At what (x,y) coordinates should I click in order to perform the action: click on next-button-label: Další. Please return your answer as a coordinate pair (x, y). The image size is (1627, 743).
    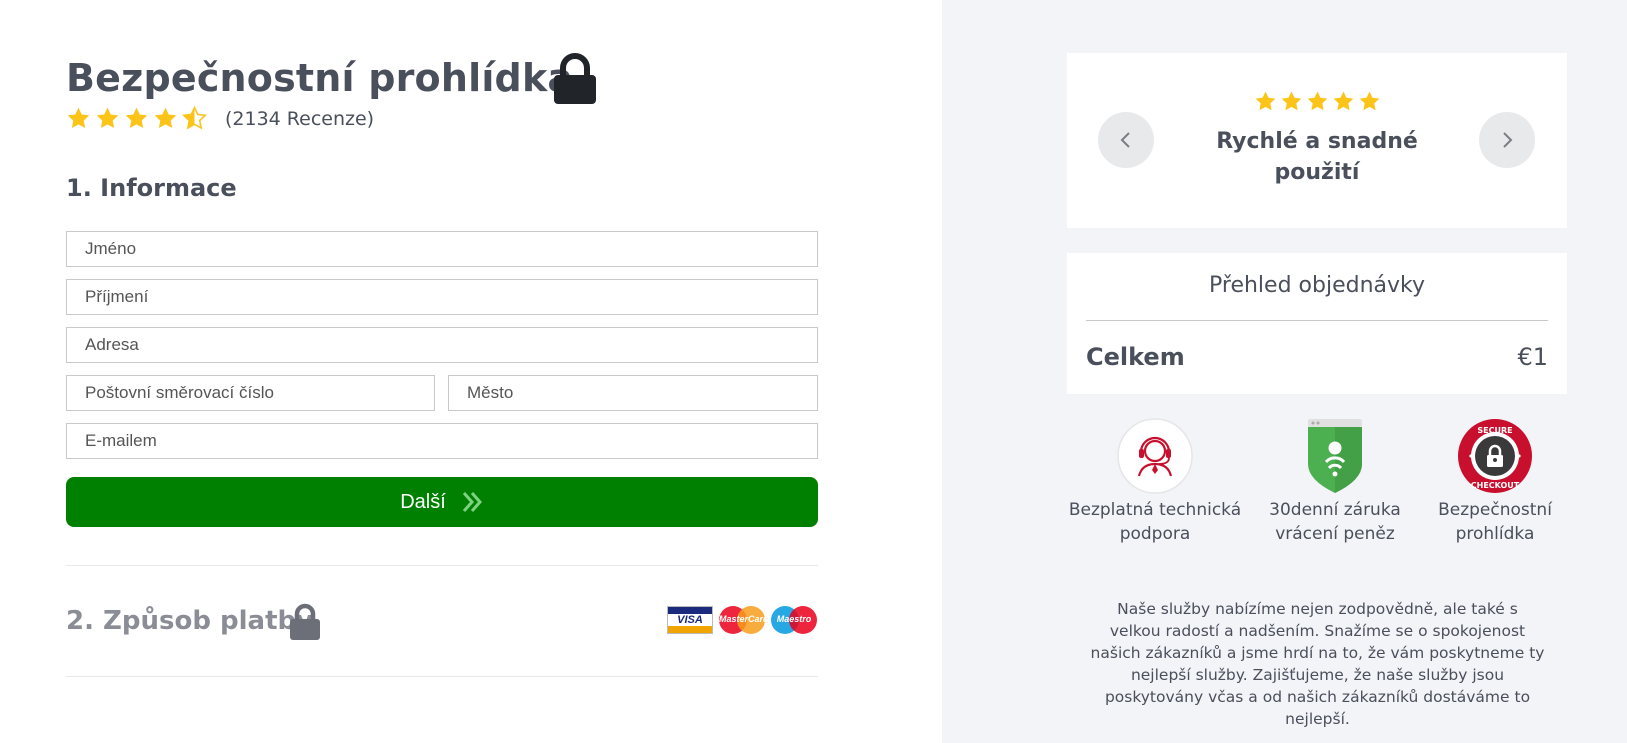
    Looking at the image, I should click on (423, 501).